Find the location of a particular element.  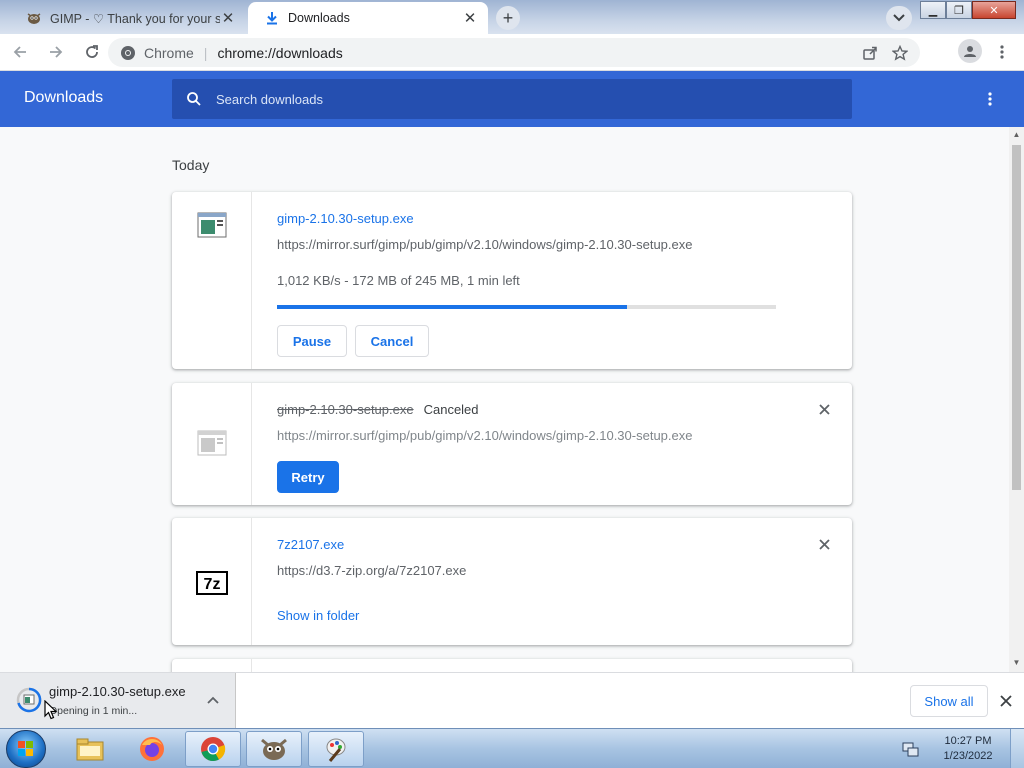

page-scrollbar: ▲ ▼ is located at coordinates (1016, 399).